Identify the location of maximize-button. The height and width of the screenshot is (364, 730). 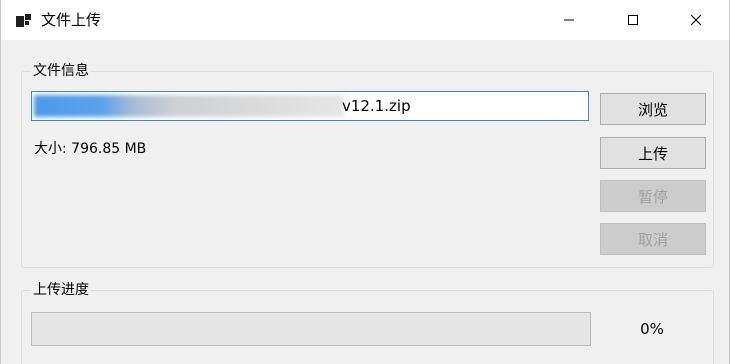
(633, 20).